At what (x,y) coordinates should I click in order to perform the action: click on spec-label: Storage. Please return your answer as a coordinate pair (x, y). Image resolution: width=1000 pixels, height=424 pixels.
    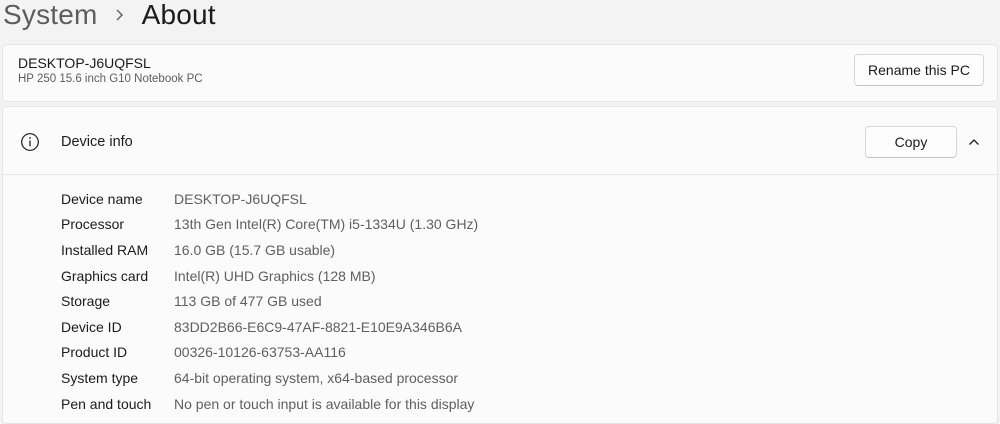
    Looking at the image, I should click on (86, 301).